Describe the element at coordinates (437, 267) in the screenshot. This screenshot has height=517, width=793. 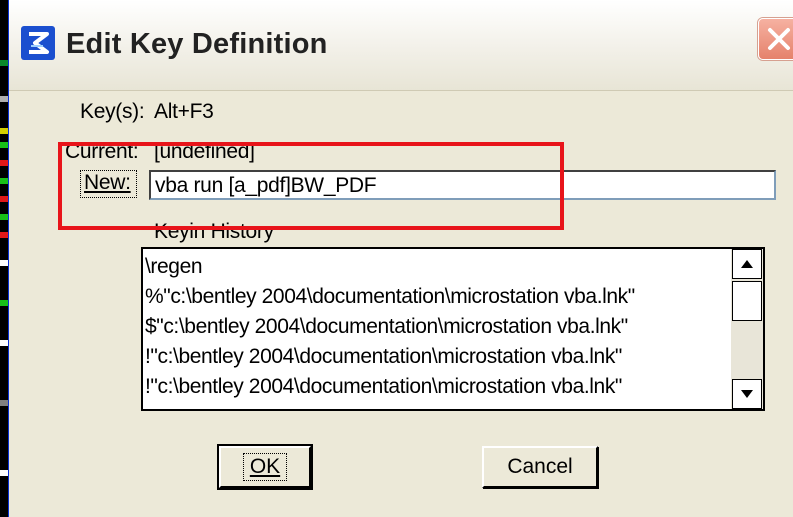
I see `history-item: \regen` at that location.